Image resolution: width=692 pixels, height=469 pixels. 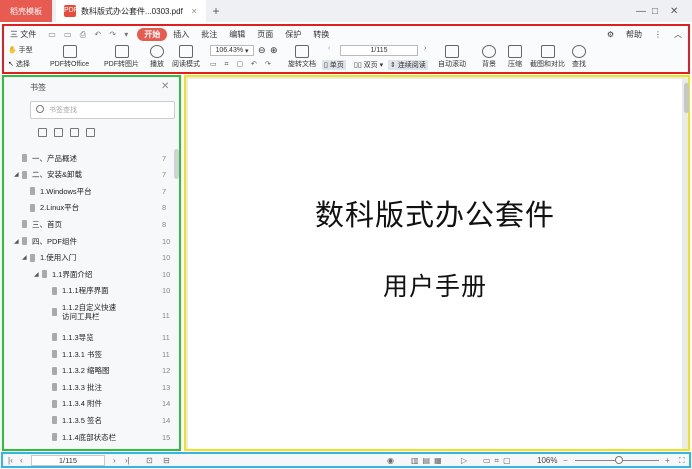 What do you see at coordinates (157, 57) in the screenshot?
I see `play-button: 播放` at bounding box center [157, 57].